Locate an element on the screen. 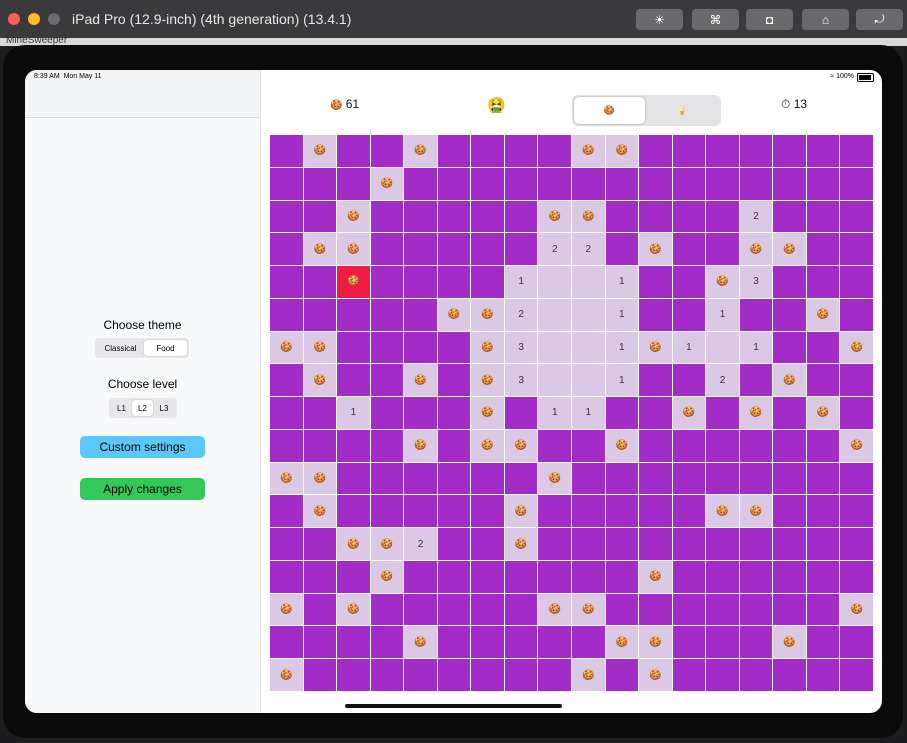  revealed-number-cell: 3 is located at coordinates (756, 282).